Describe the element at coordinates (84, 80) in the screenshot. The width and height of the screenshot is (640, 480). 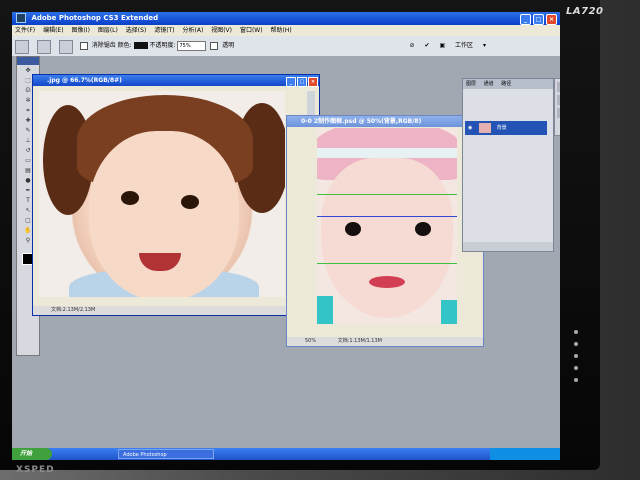
I see `doc1-title: .jpg @ 66.7%(RGB/8#)` at that location.